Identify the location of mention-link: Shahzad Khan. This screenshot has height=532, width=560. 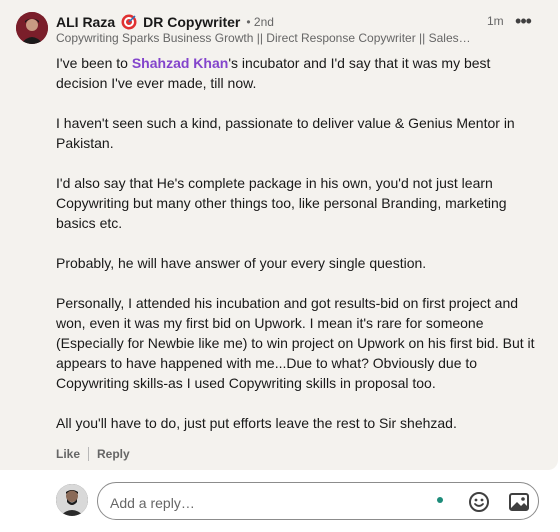
(180, 63).